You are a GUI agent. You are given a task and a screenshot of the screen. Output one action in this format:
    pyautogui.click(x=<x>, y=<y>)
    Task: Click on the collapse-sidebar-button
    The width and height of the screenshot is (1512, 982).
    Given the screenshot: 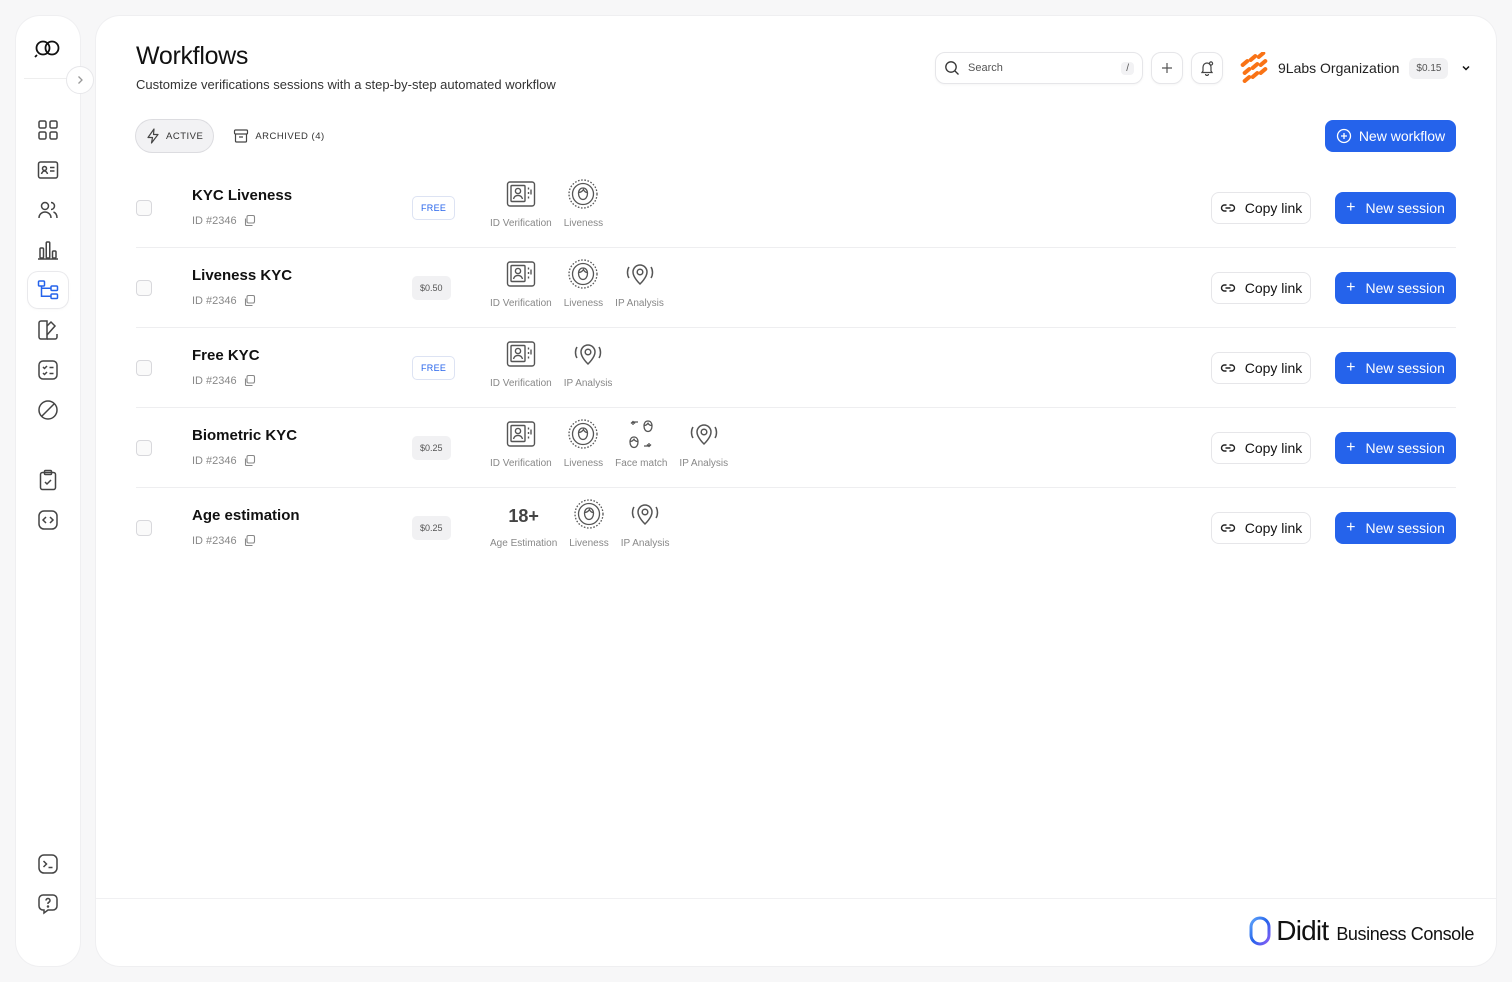 What is the action you would take?
    pyautogui.click(x=80, y=80)
    